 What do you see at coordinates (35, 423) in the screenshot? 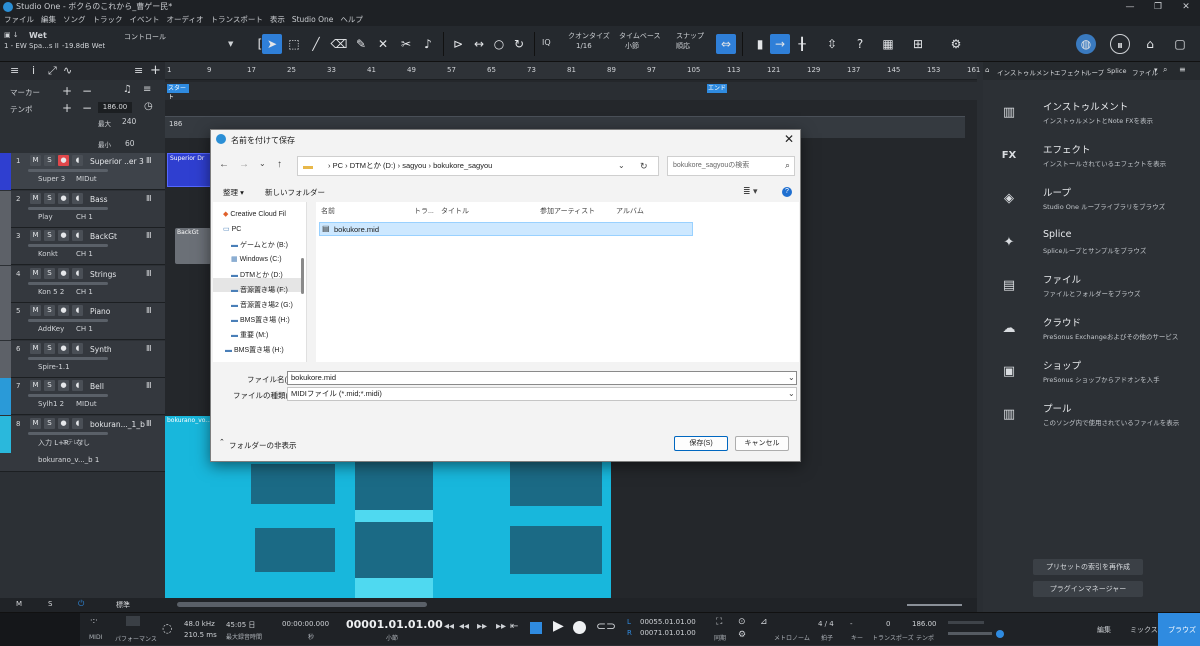
I see `mute-button: M` at bounding box center [35, 423].